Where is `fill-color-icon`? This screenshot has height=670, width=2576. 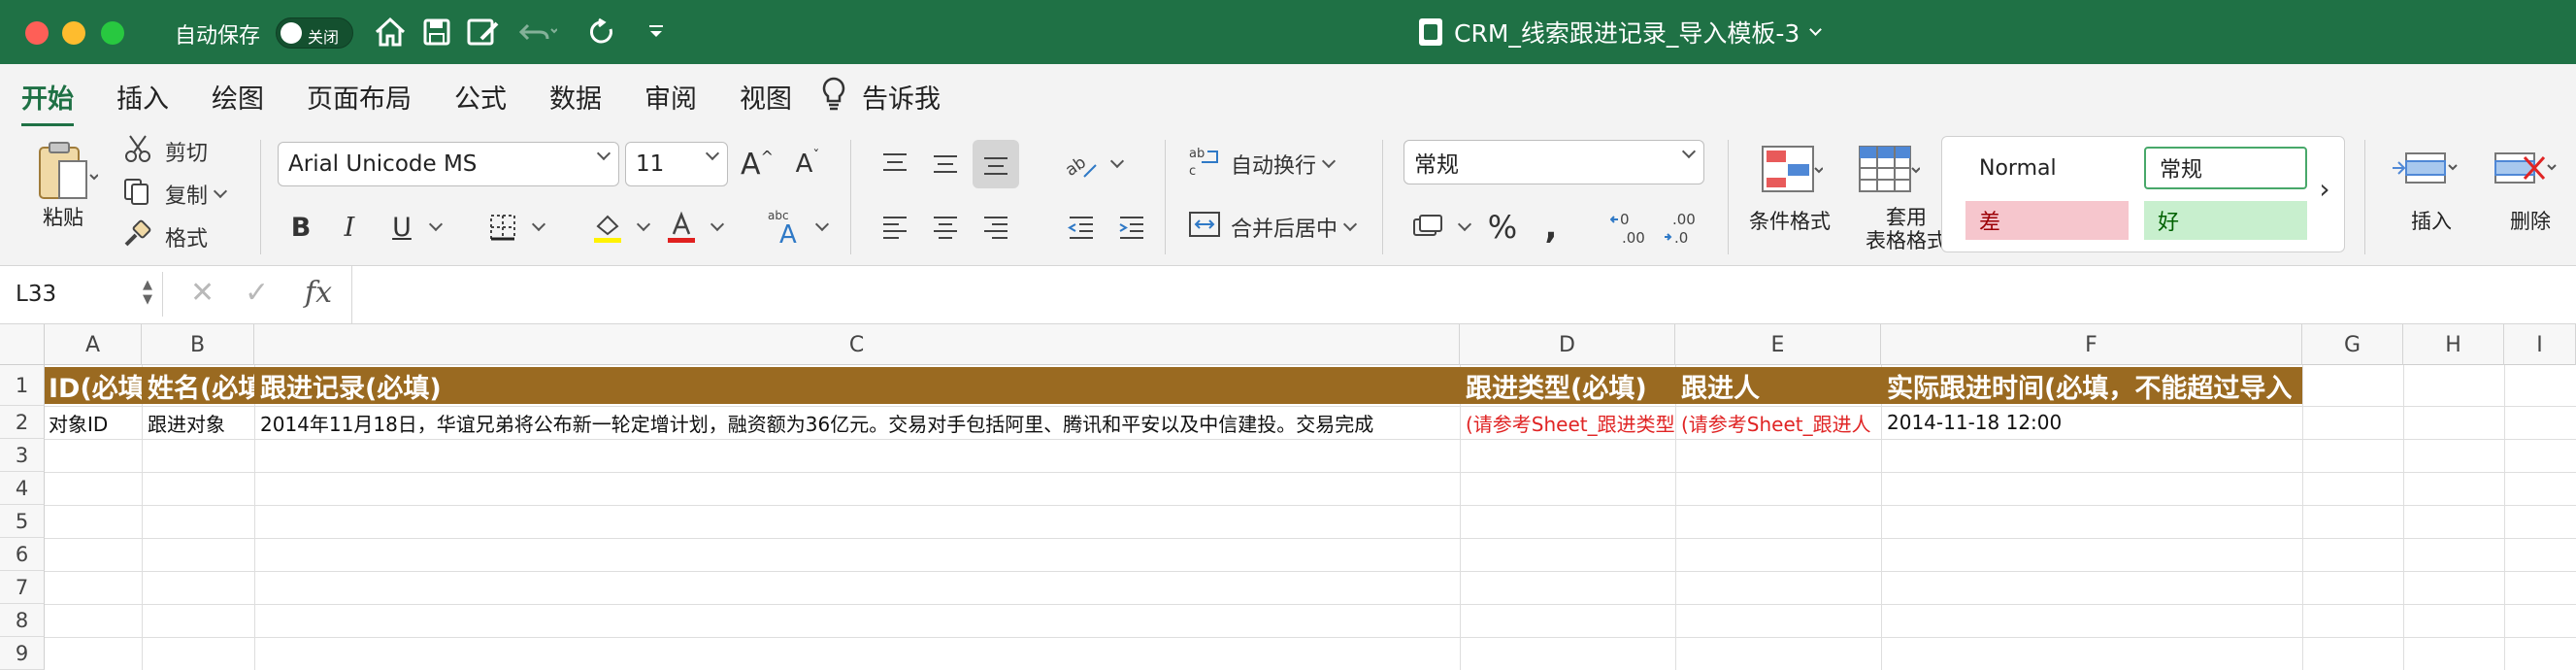 fill-color-icon is located at coordinates (607, 228).